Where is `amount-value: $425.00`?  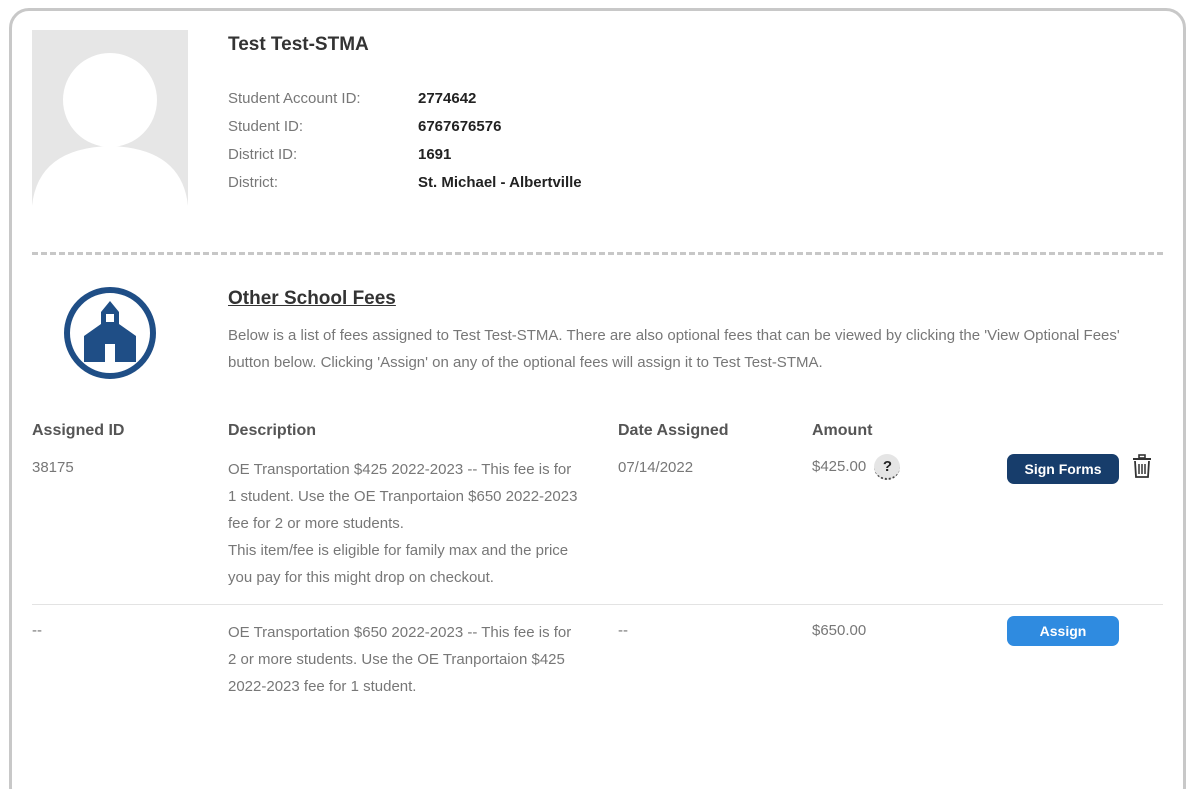
amount-value: $425.00 is located at coordinates (839, 466).